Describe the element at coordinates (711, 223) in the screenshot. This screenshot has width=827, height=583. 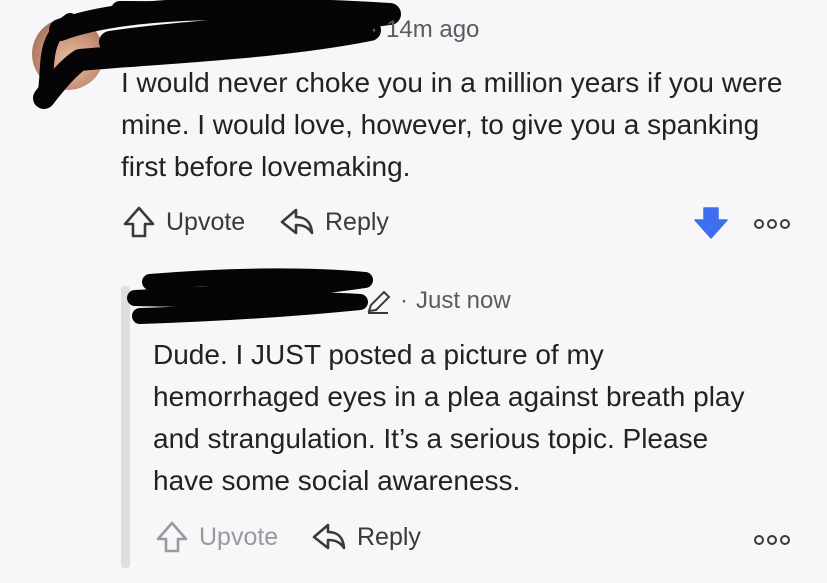
I see `downvote-arrow-icon` at that location.